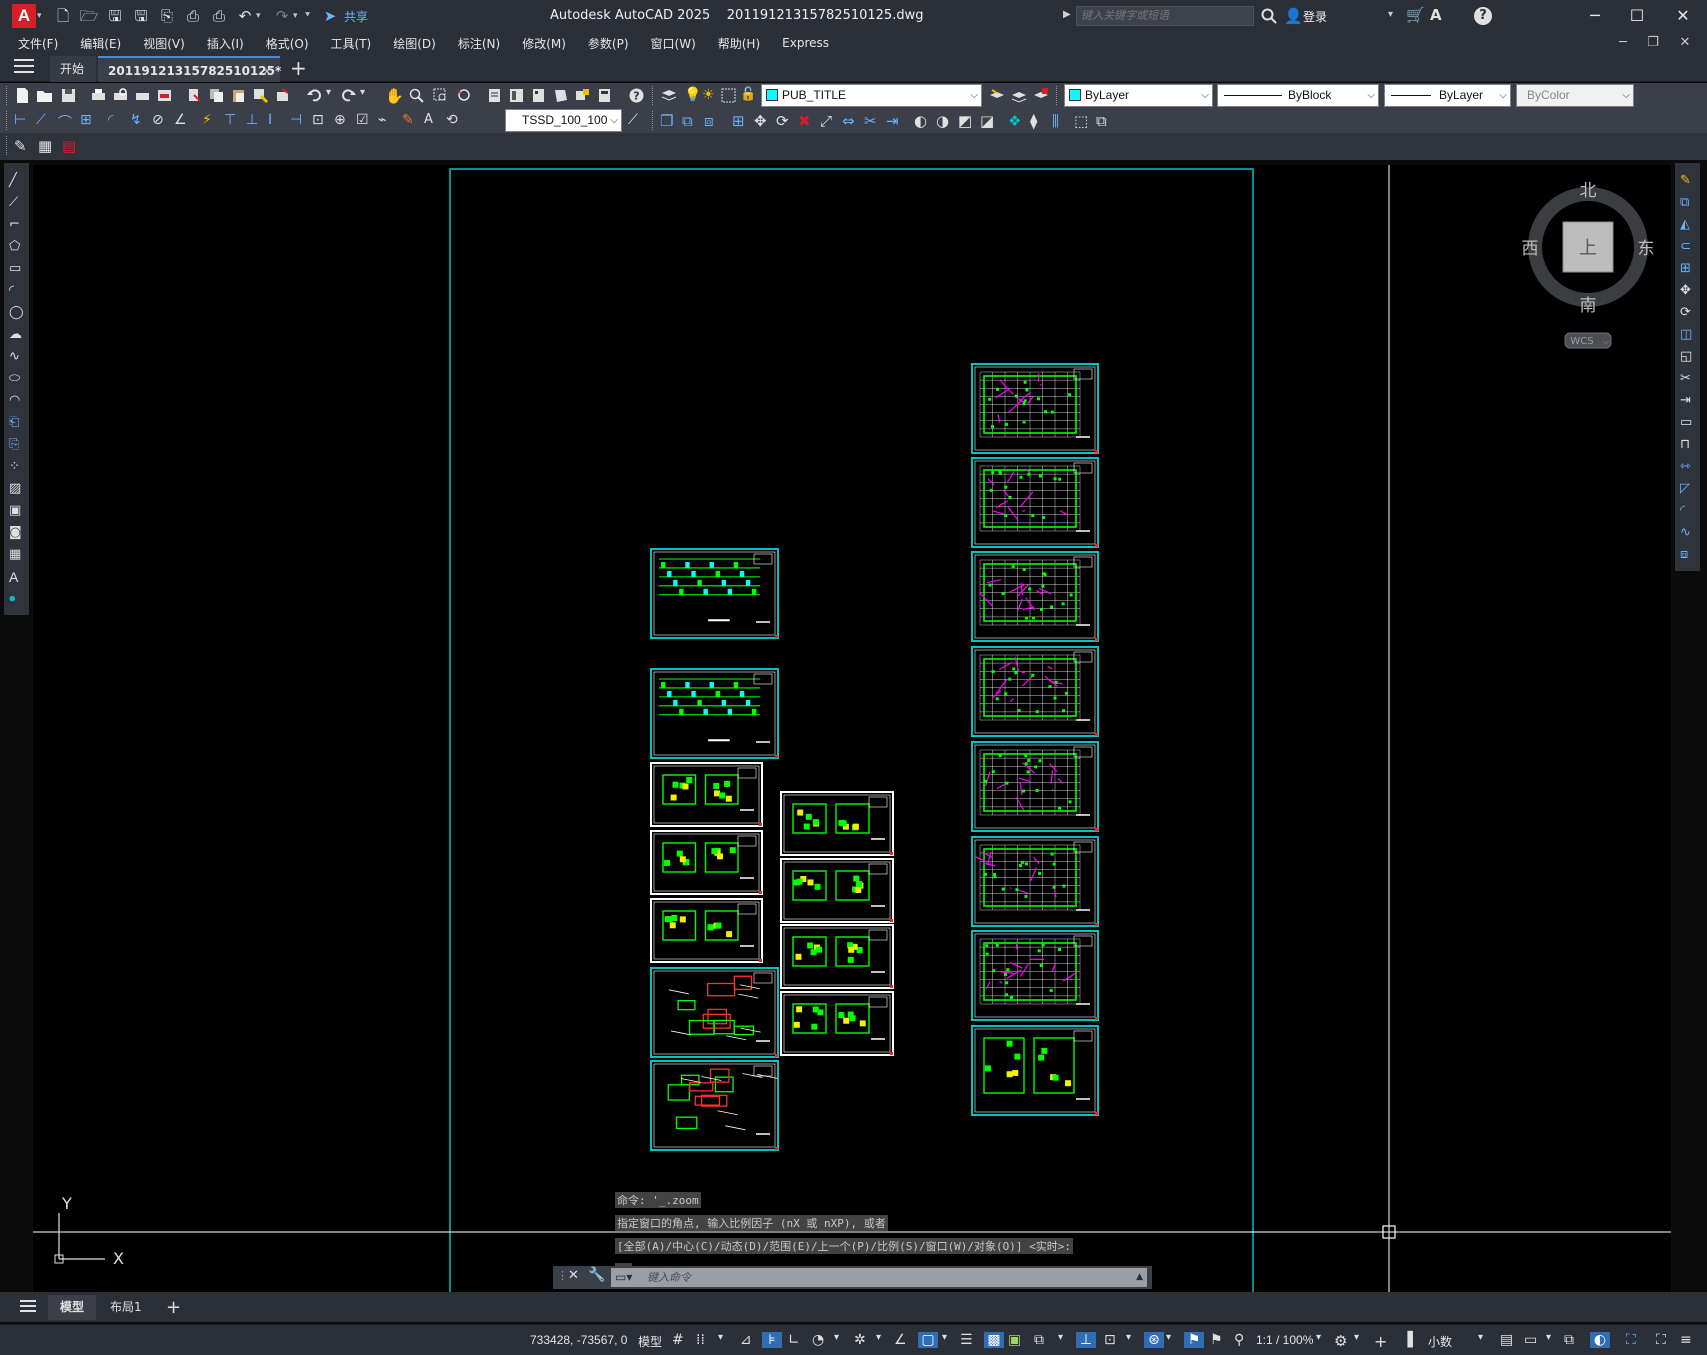 The width and height of the screenshot is (1707, 1355). What do you see at coordinates (16, 268) in the screenshot?
I see `rectangle-icon: ▭` at bounding box center [16, 268].